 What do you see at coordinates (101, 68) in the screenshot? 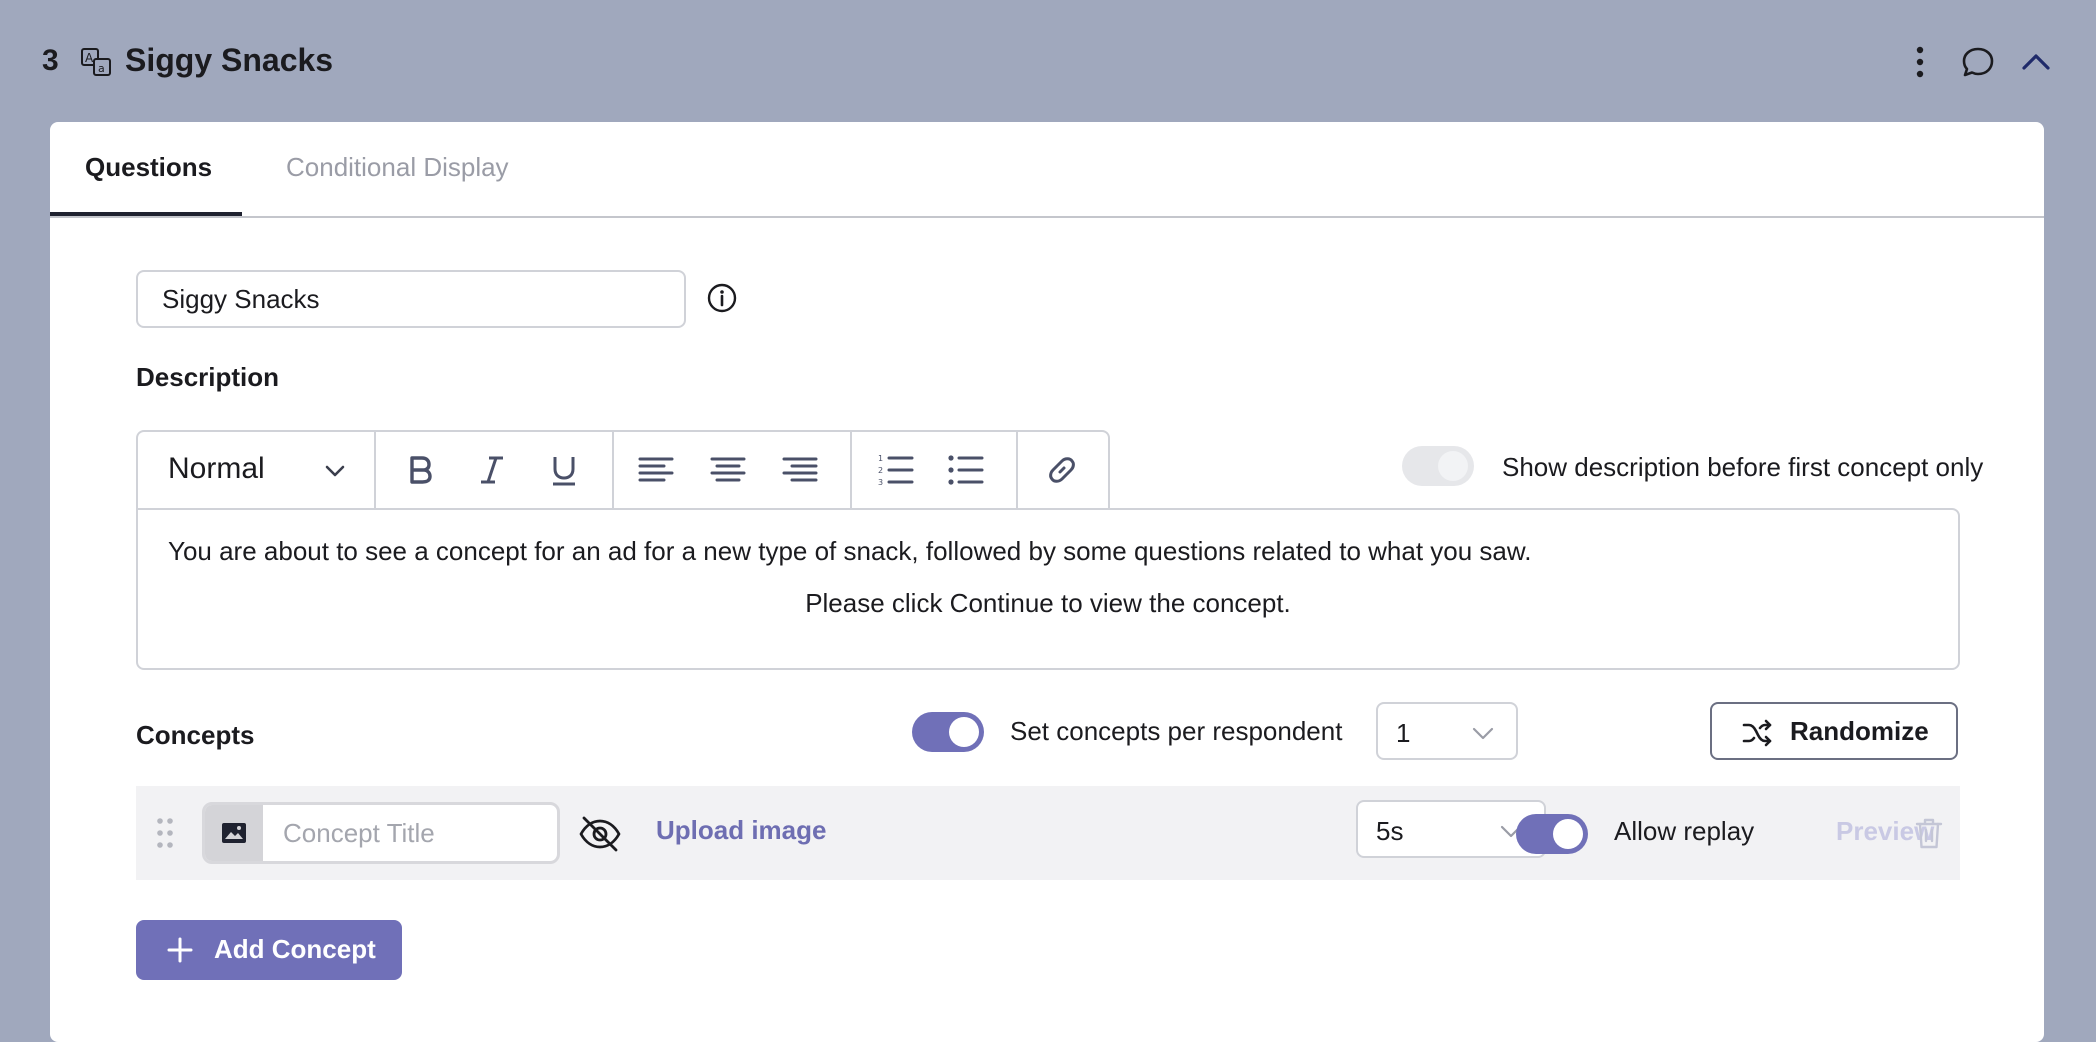
I see `svg-text: a` at bounding box center [101, 68].